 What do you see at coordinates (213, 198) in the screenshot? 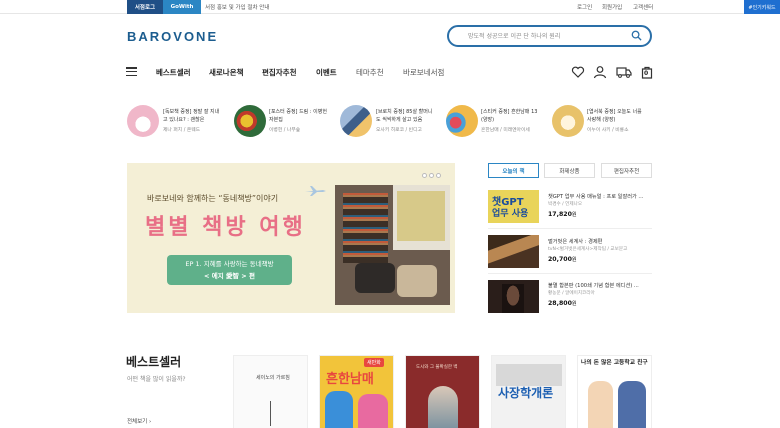
I see `banner-subtitle: 바로보네와 함께하는 “동네책방”이야기` at bounding box center [213, 198].